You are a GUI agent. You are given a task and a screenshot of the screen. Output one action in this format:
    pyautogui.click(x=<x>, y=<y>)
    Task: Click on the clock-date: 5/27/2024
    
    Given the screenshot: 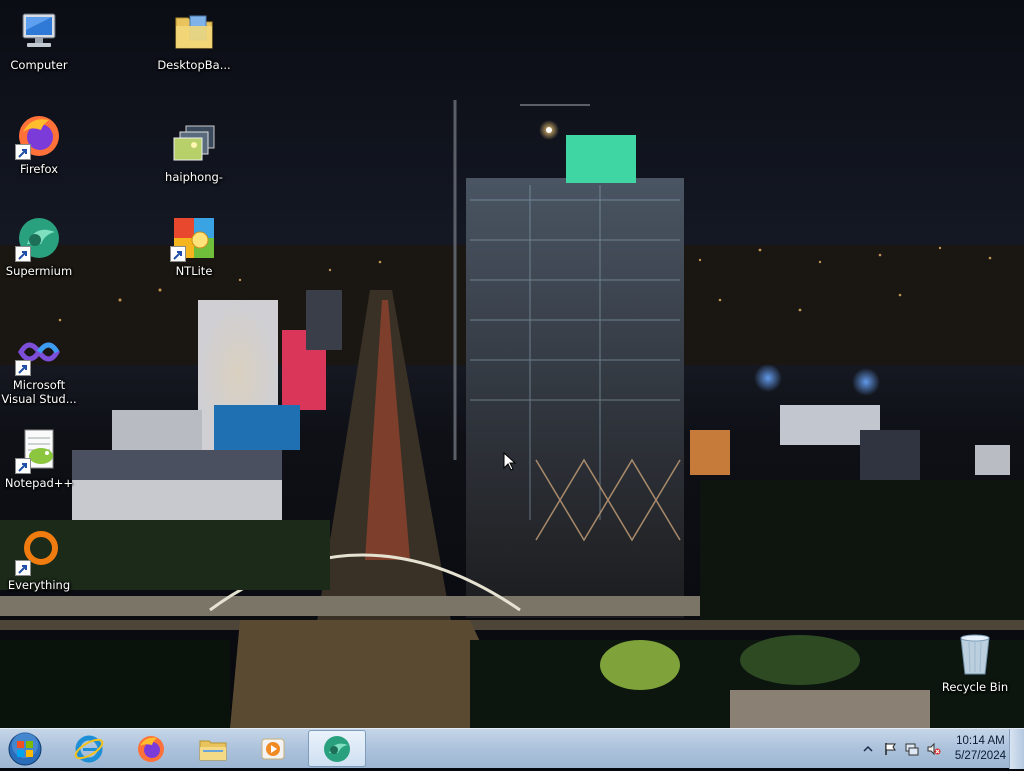 What is the action you would take?
    pyautogui.click(x=980, y=756)
    